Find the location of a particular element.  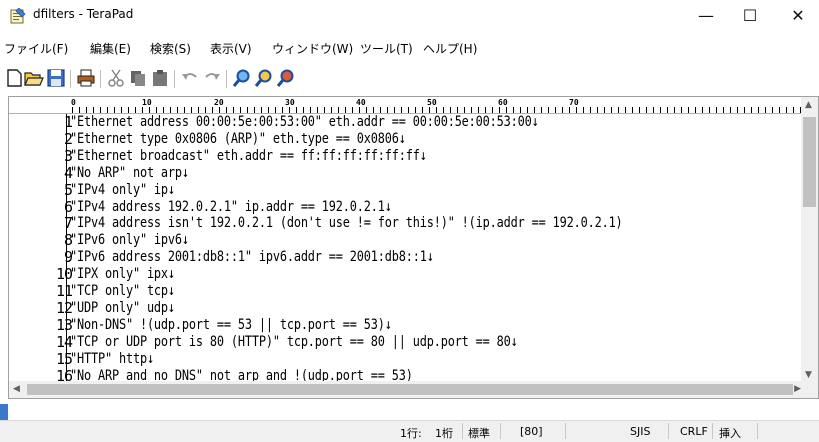

line-number: 8 is located at coordinates (68, 240).